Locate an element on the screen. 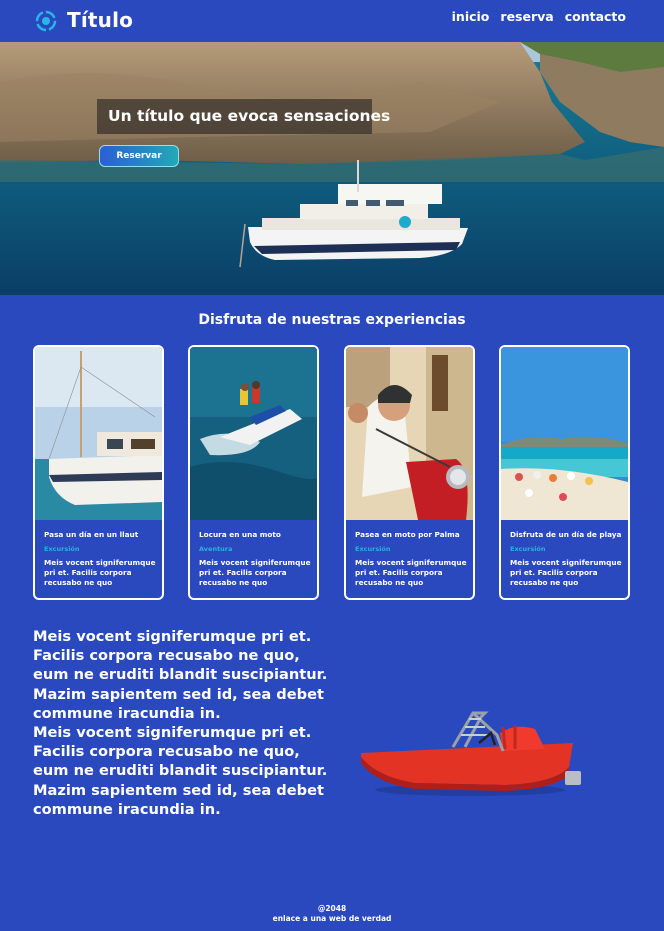  footer-link: enlace a una web de verdad is located at coordinates (332, 918).